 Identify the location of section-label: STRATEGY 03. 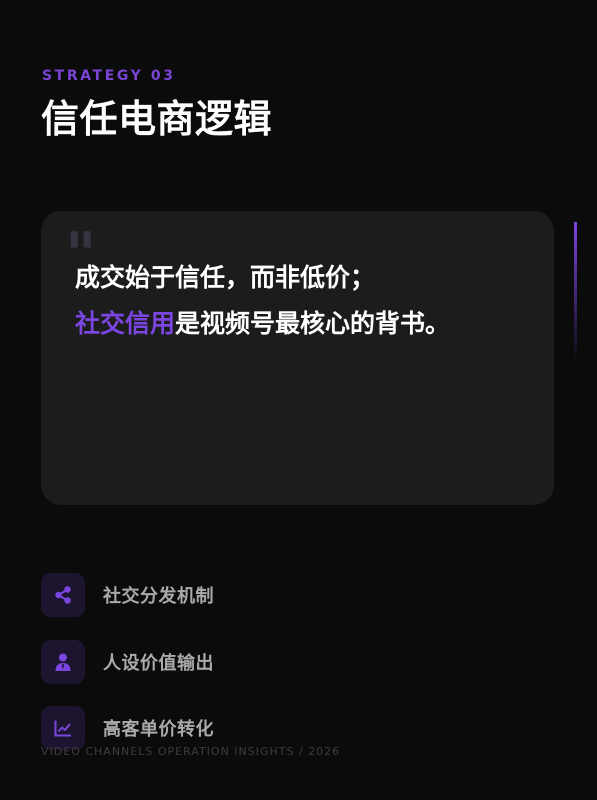
(109, 76).